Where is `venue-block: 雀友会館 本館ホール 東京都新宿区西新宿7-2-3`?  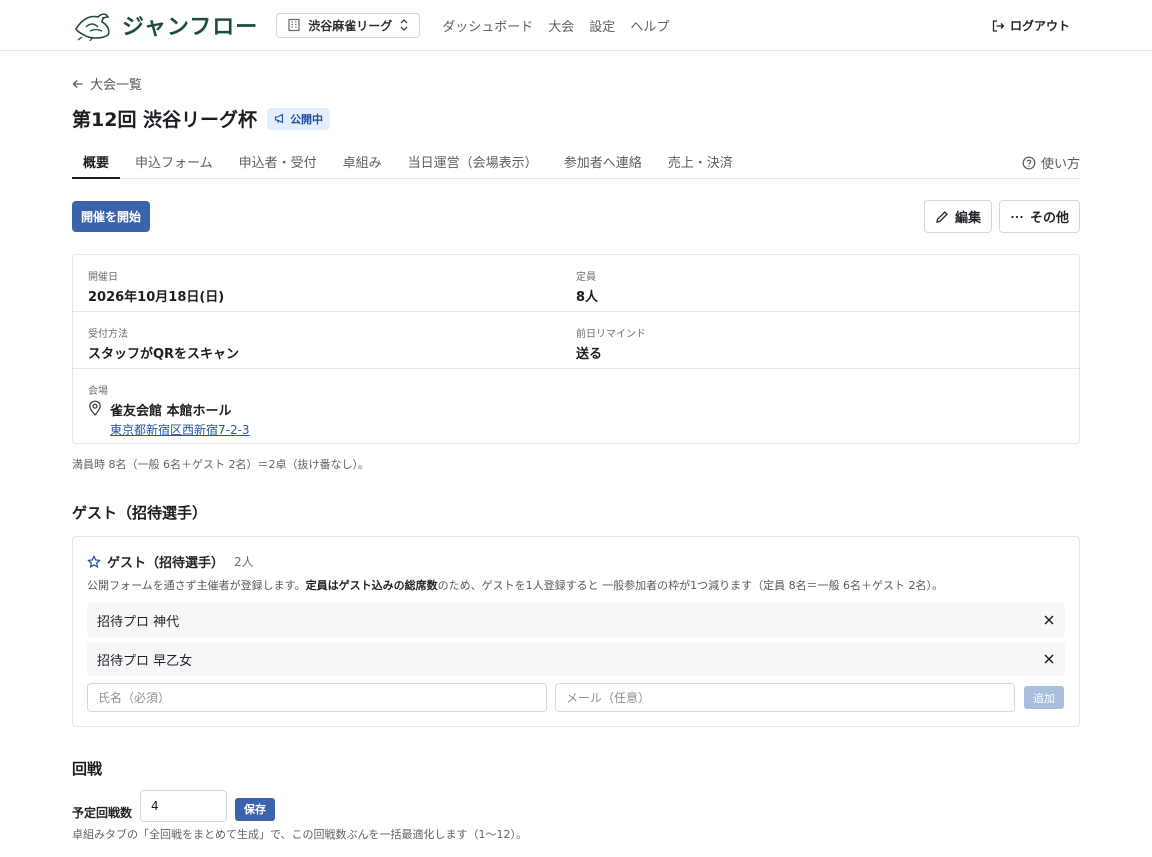
venue-block: 雀友会館 本館ホール 東京都新宿区西新宿7-2-3 is located at coordinates (339, 419).